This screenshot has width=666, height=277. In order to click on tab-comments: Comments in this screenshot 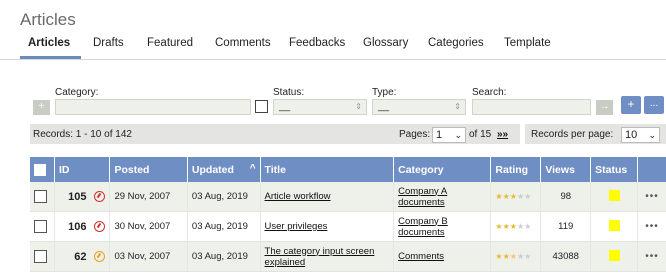, I will do `click(243, 43)`.